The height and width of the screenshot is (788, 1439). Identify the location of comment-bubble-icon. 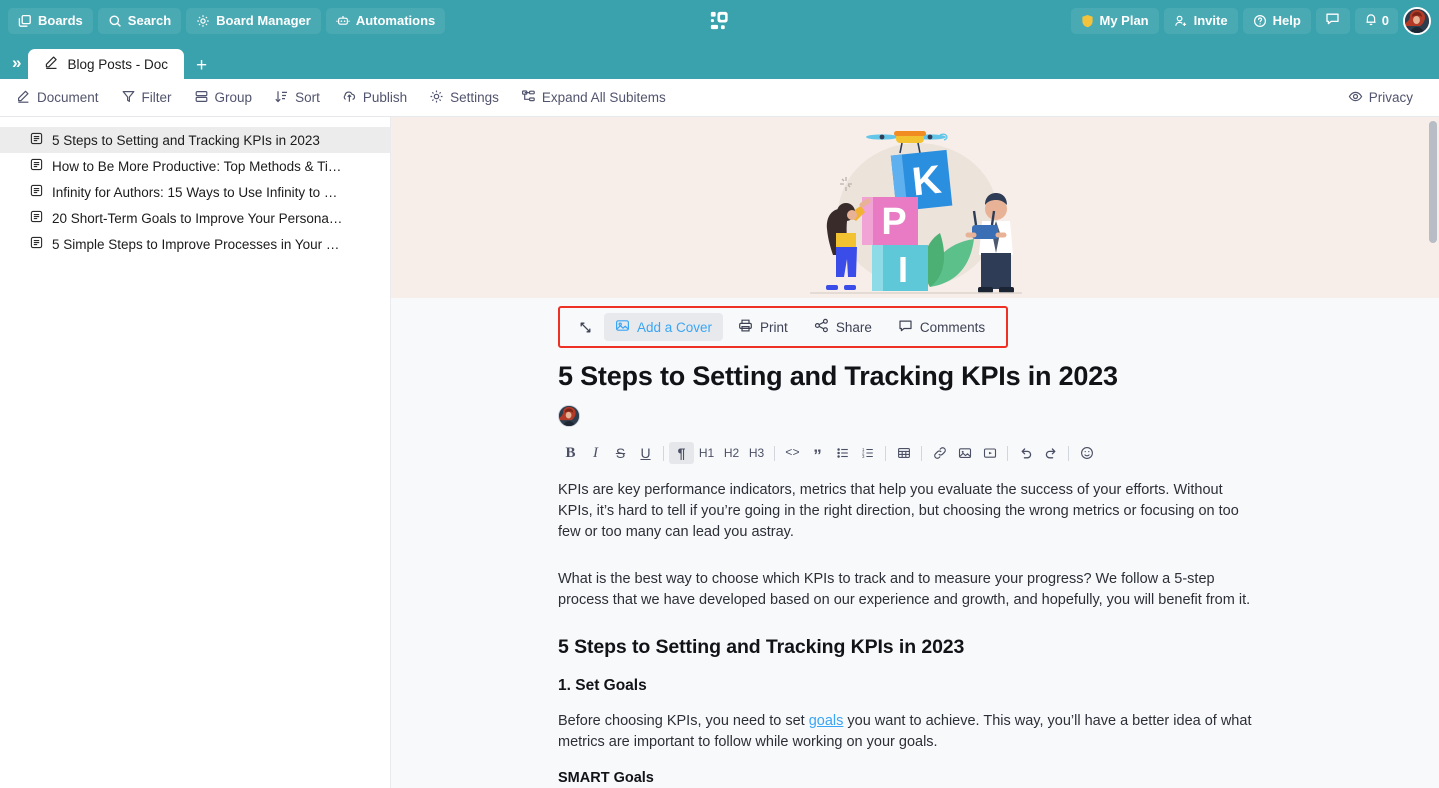
(905, 327).